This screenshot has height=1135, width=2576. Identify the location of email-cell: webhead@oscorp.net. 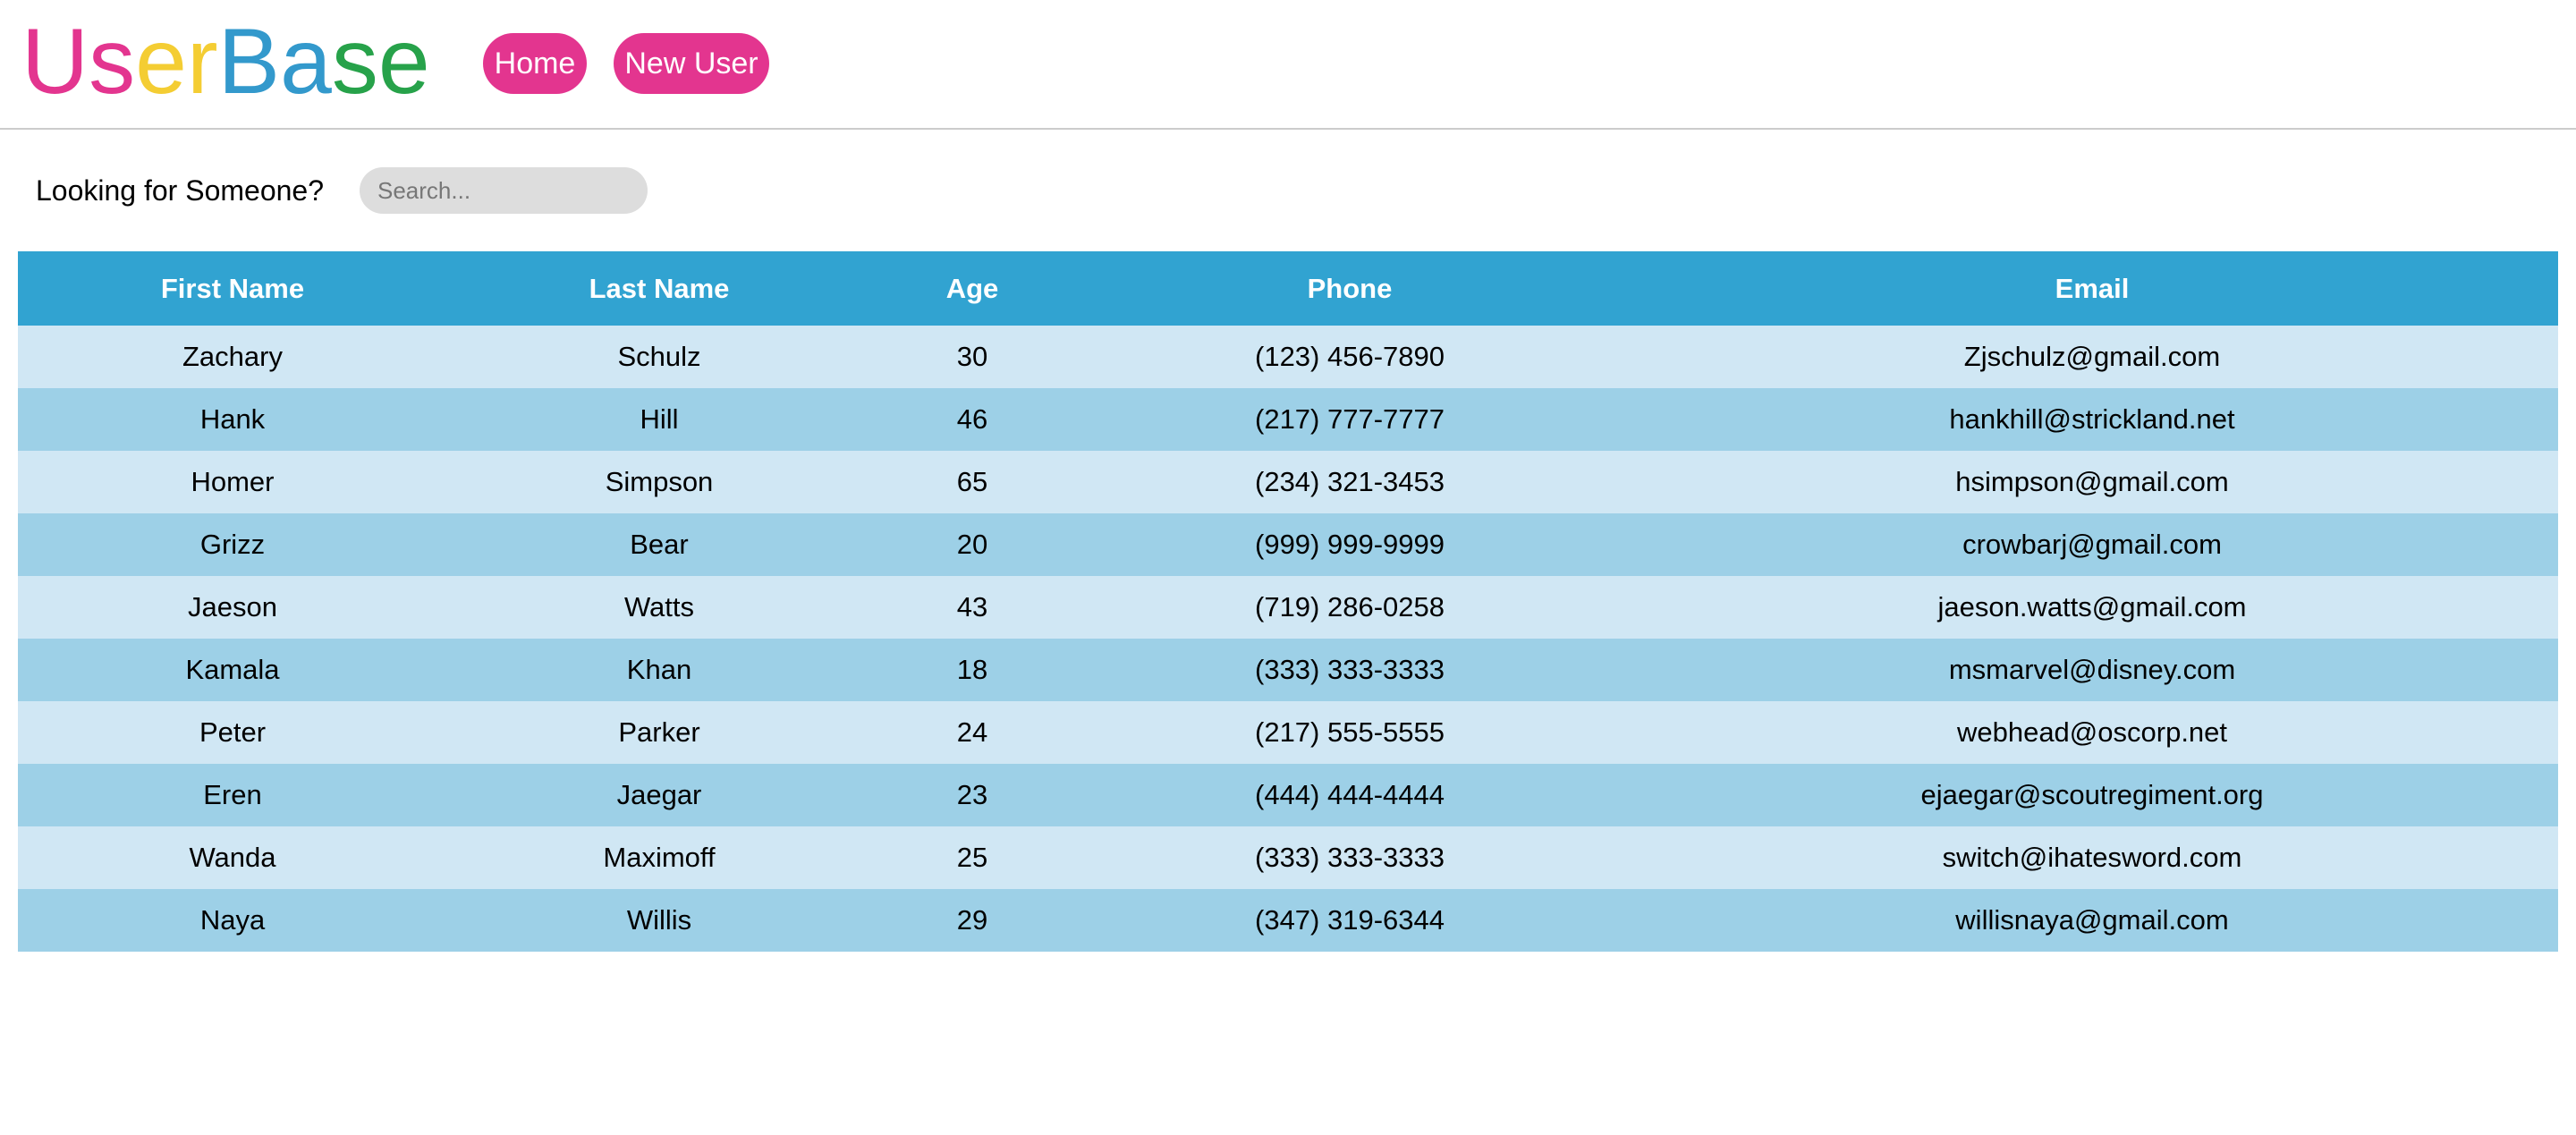
(2092, 732).